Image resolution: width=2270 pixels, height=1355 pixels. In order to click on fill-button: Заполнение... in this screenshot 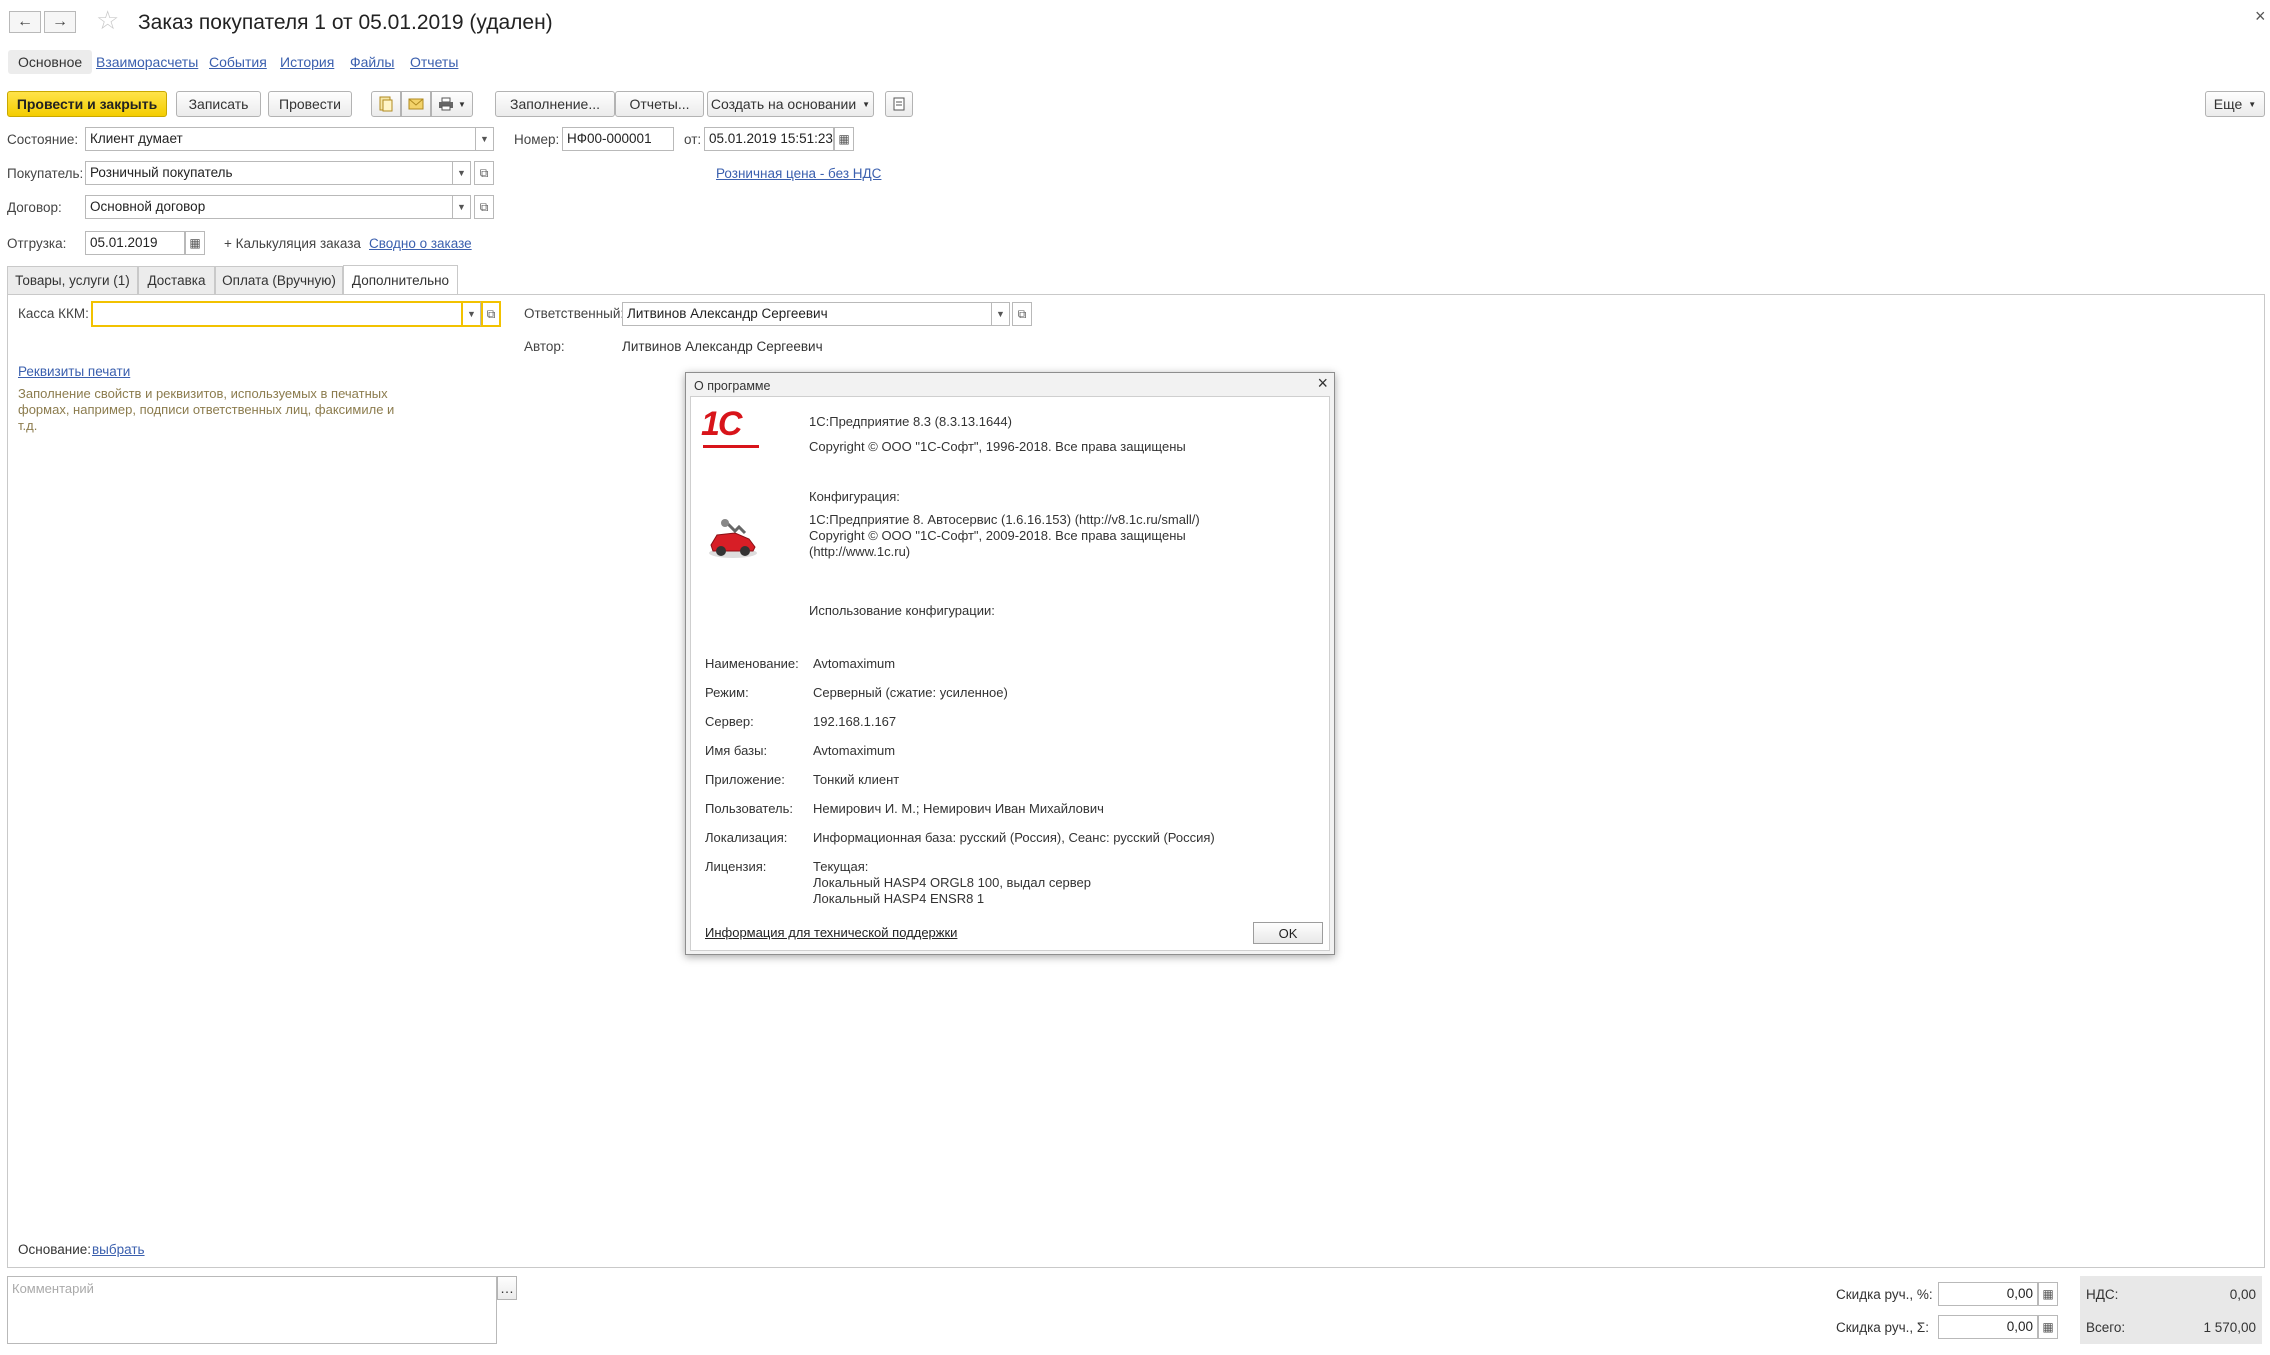, I will do `click(555, 104)`.